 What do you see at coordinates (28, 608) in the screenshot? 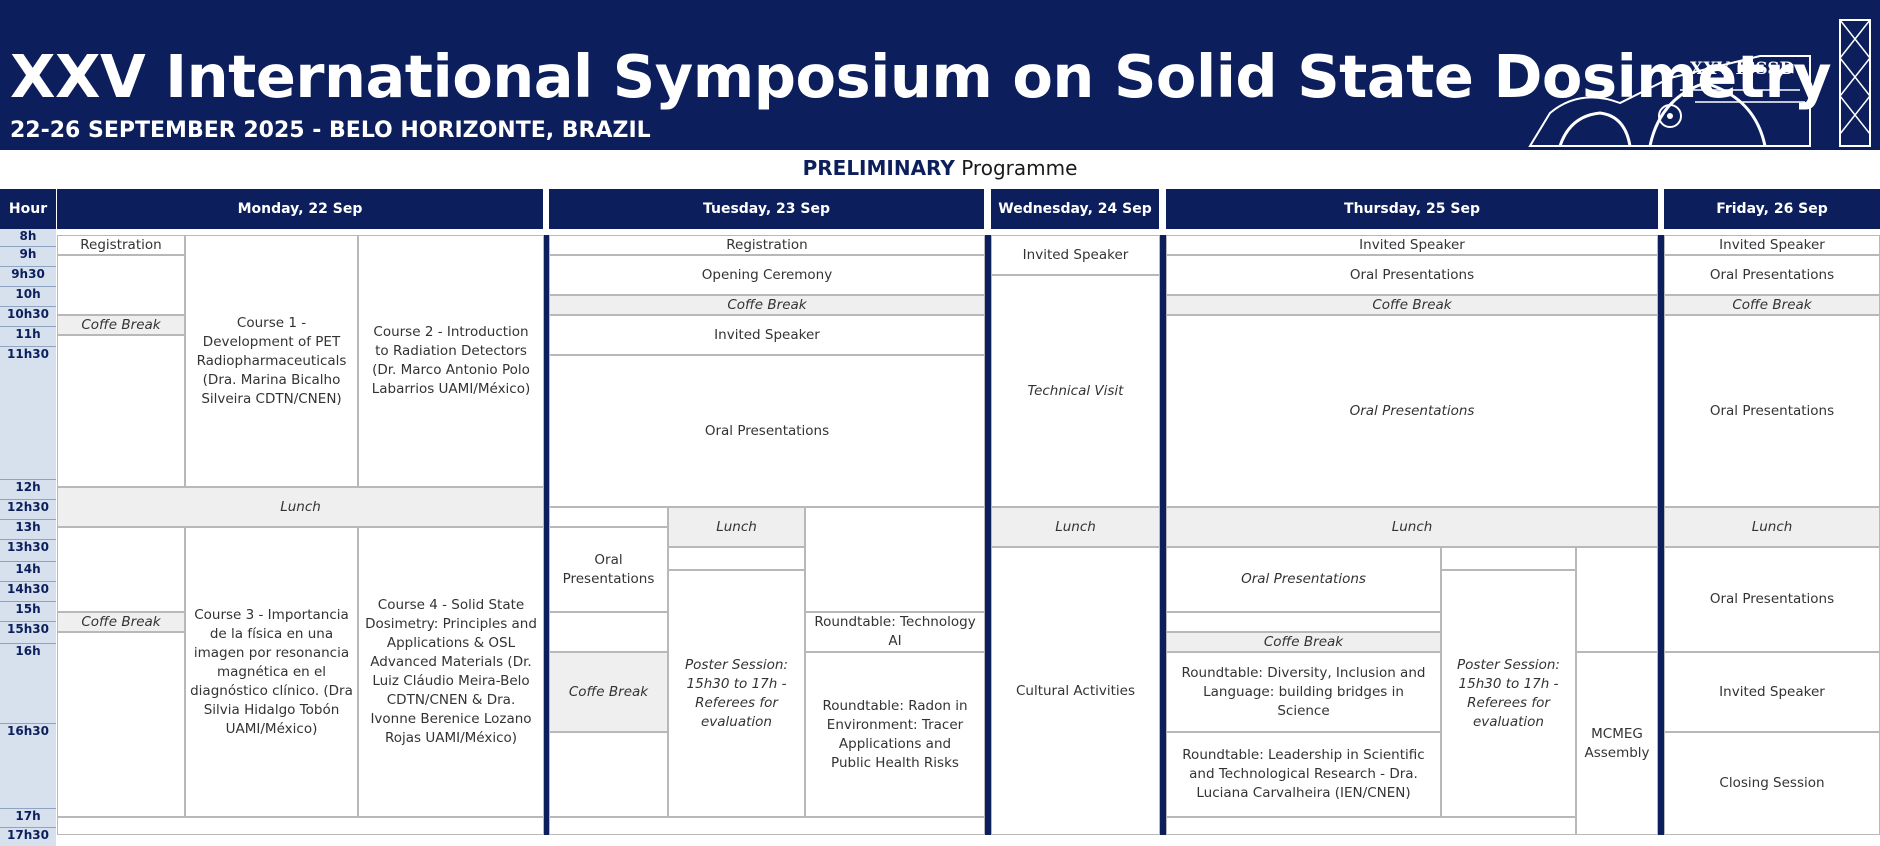
I see `hour-label: 15h` at bounding box center [28, 608].